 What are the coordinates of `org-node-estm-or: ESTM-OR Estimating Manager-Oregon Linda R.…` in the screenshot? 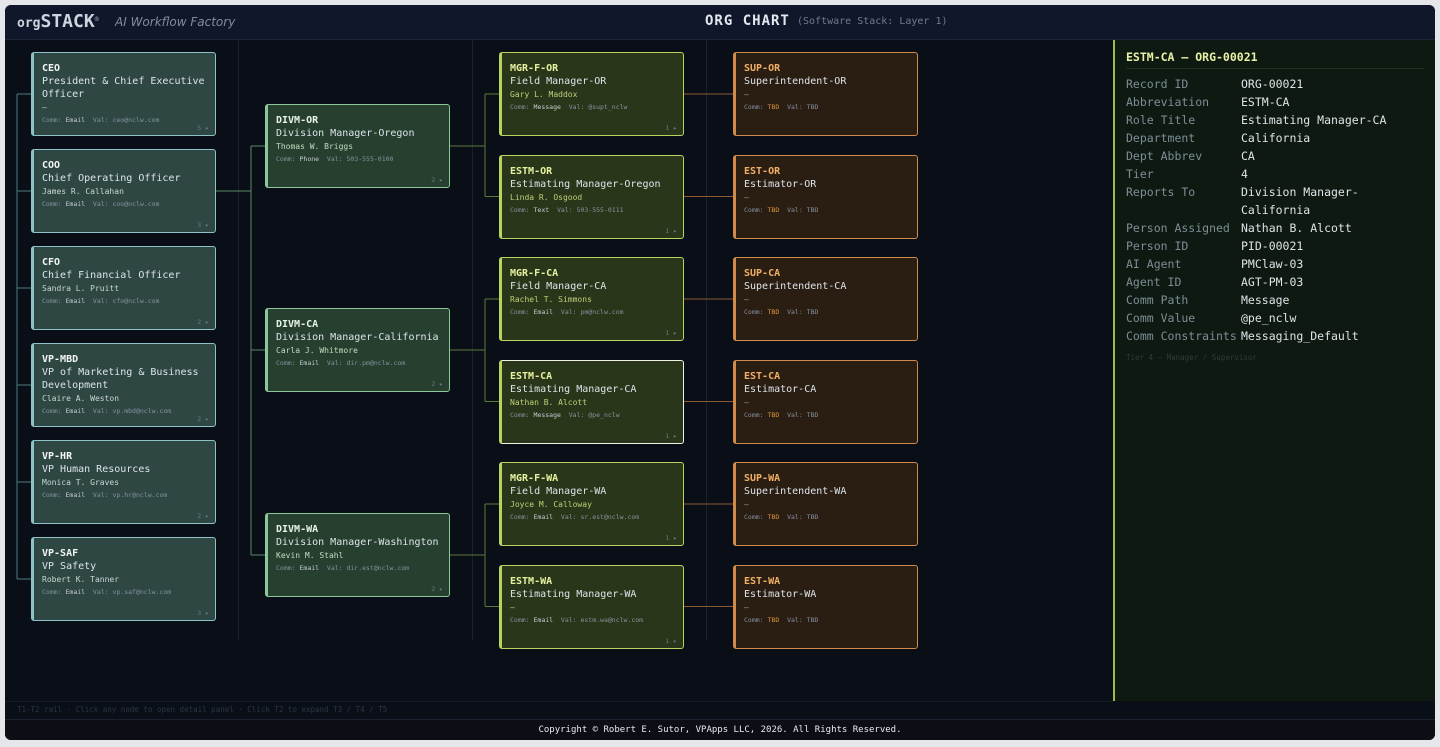 It's located at (591, 196).